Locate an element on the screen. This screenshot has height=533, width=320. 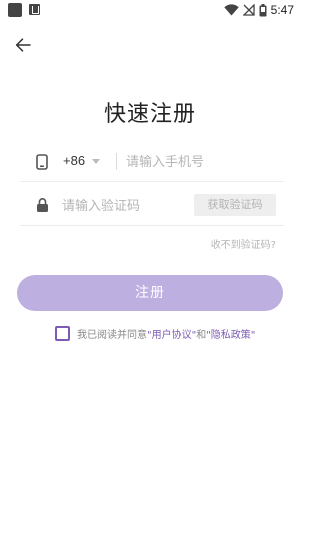
phone-input is located at coordinates (201, 162).